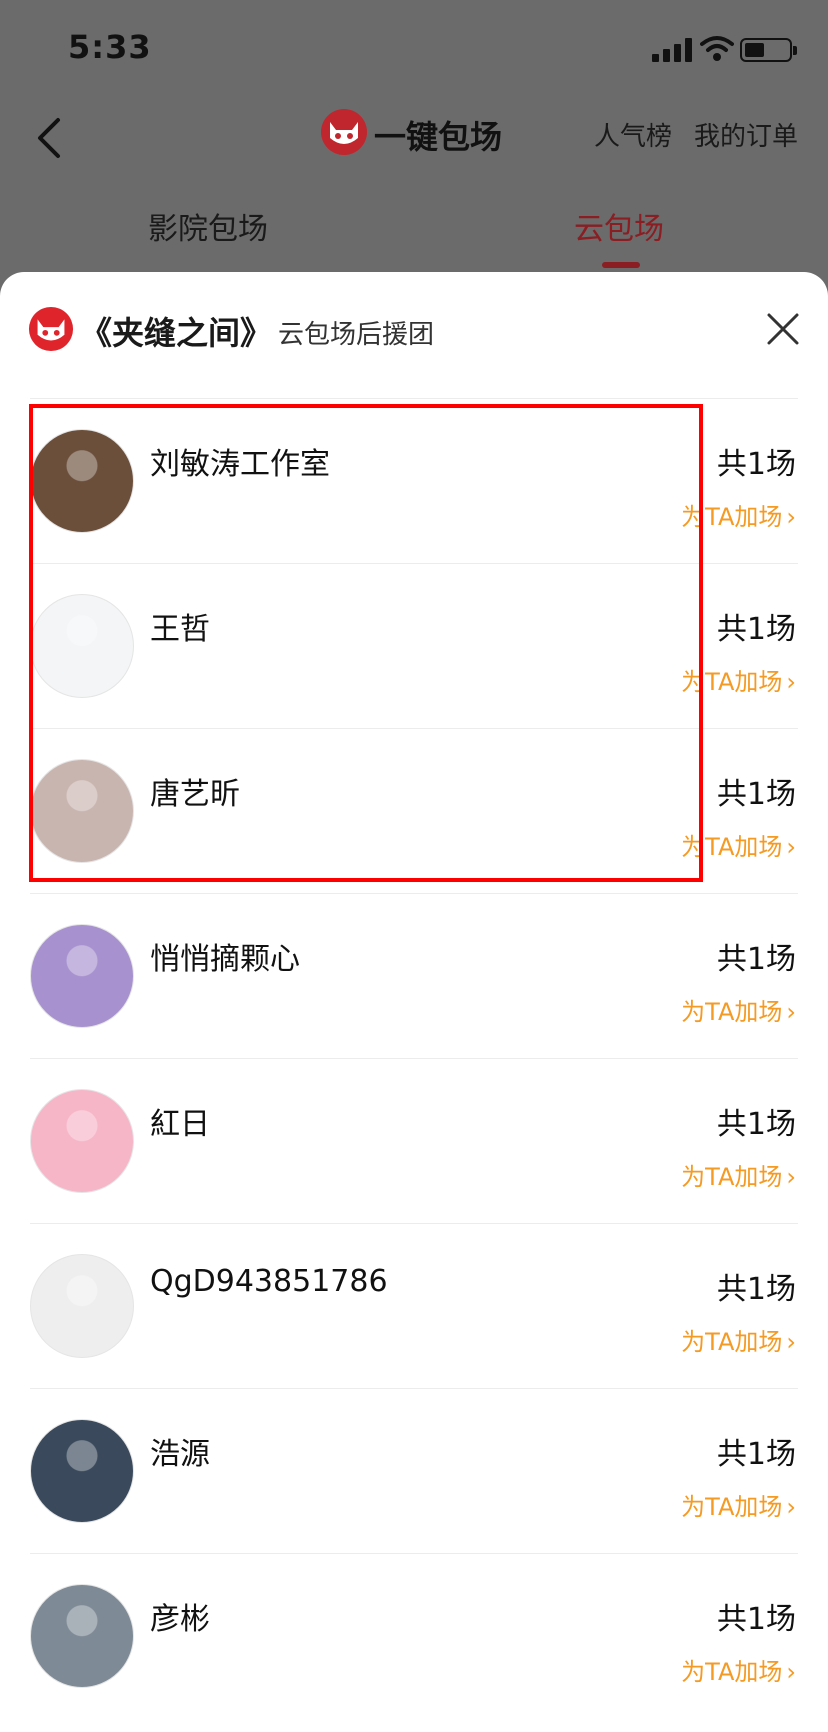 The height and width of the screenshot is (1732, 828). I want to click on back-icon, so click(54, 138).